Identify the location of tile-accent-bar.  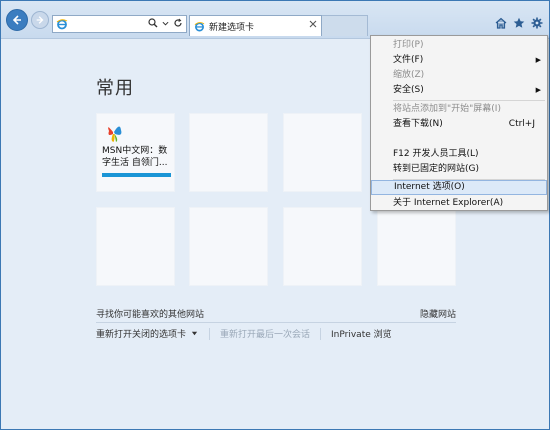
(136, 175).